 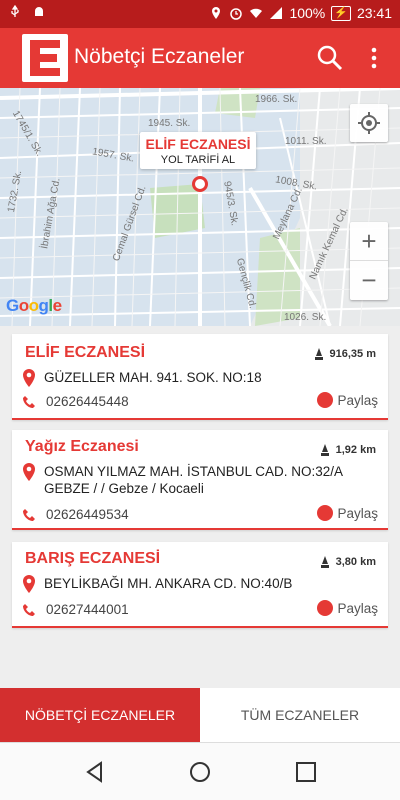 I want to click on google-logo: Google, so click(x=34, y=305).